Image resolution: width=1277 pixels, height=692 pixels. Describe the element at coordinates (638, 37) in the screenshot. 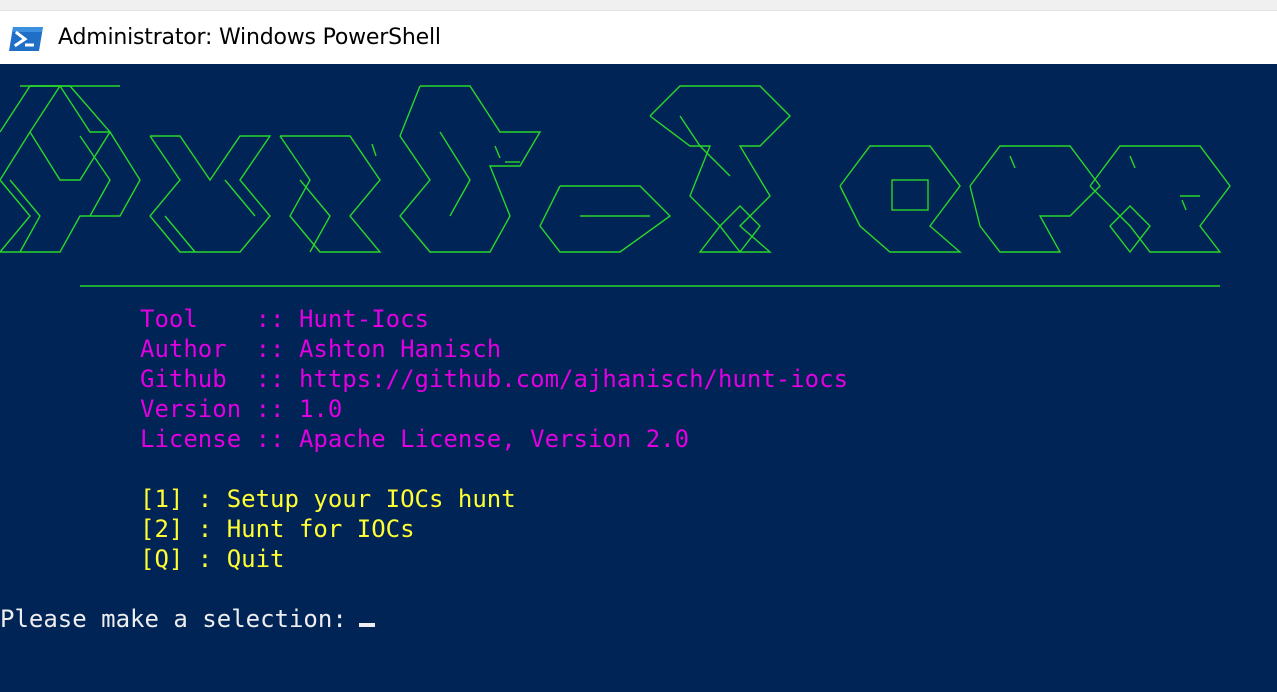

I see `title-bar: Administrator: Windows PowerShell` at that location.